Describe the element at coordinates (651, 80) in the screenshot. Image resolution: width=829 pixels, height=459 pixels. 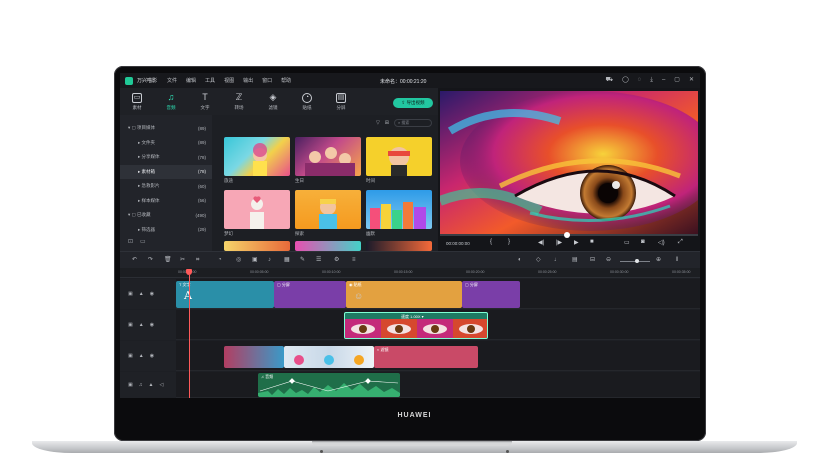
I see `download-icon: ⤓` at that location.